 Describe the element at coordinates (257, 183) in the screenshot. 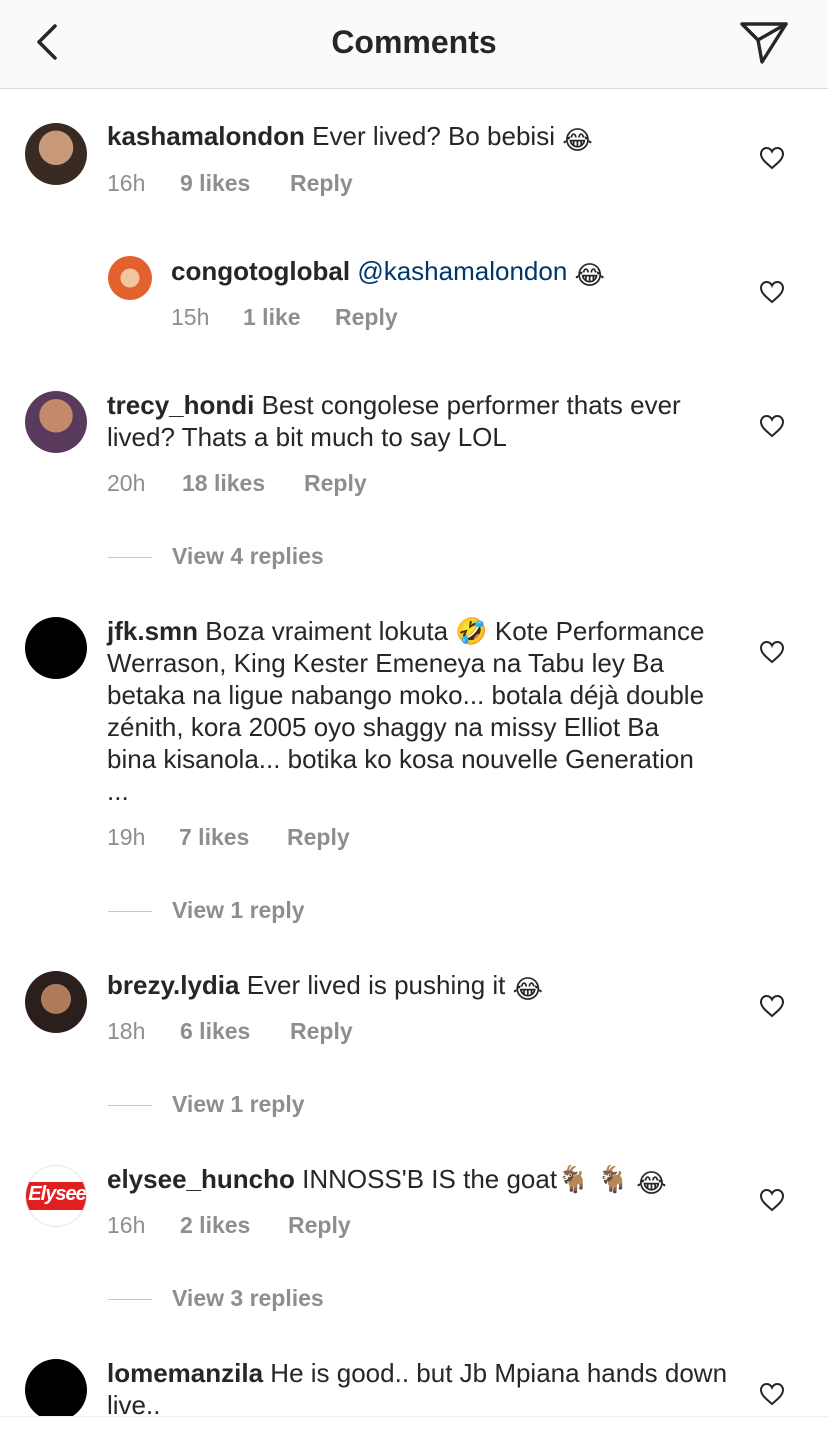

I see `comment-meta: 16h 9 likes Reply` at that location.